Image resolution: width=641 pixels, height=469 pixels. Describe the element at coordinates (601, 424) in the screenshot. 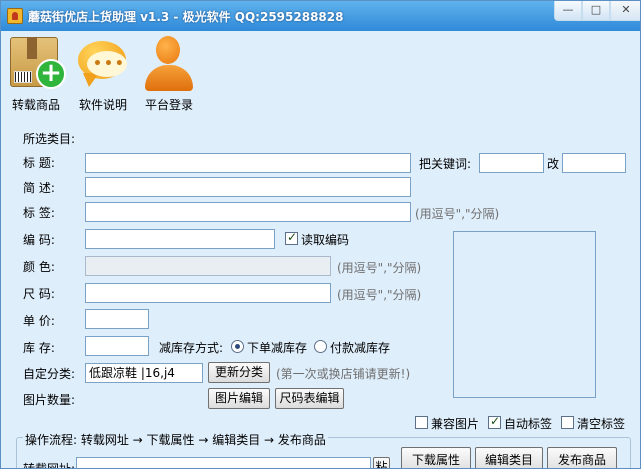

I see `clear-tag-label: 清空标签` at that location.